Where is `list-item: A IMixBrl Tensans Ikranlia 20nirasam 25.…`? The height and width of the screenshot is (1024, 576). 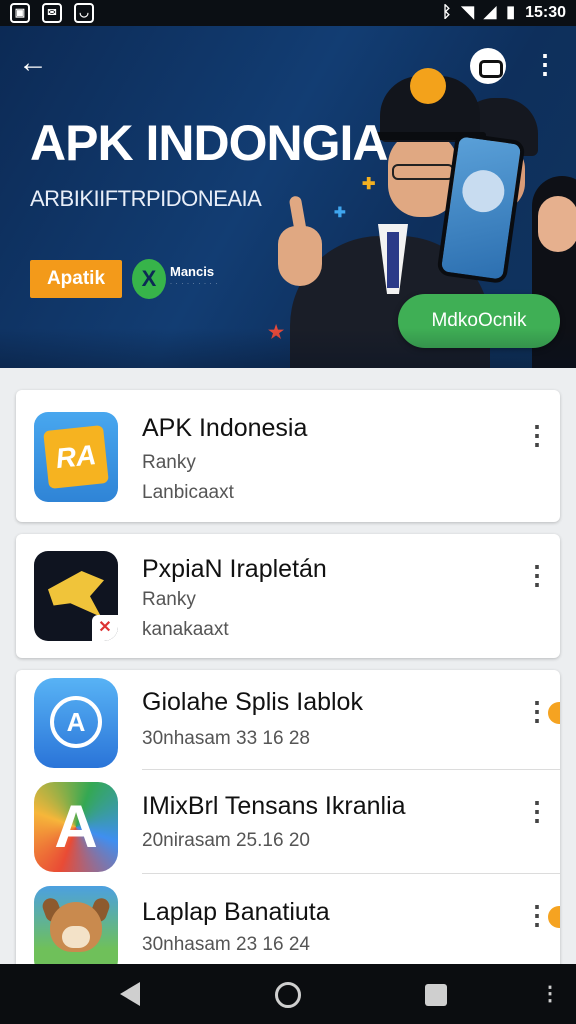
list-item: A IMixBrl Tensans Ikranlia 20nirasam 25.… is located at coordinates (288, 822).